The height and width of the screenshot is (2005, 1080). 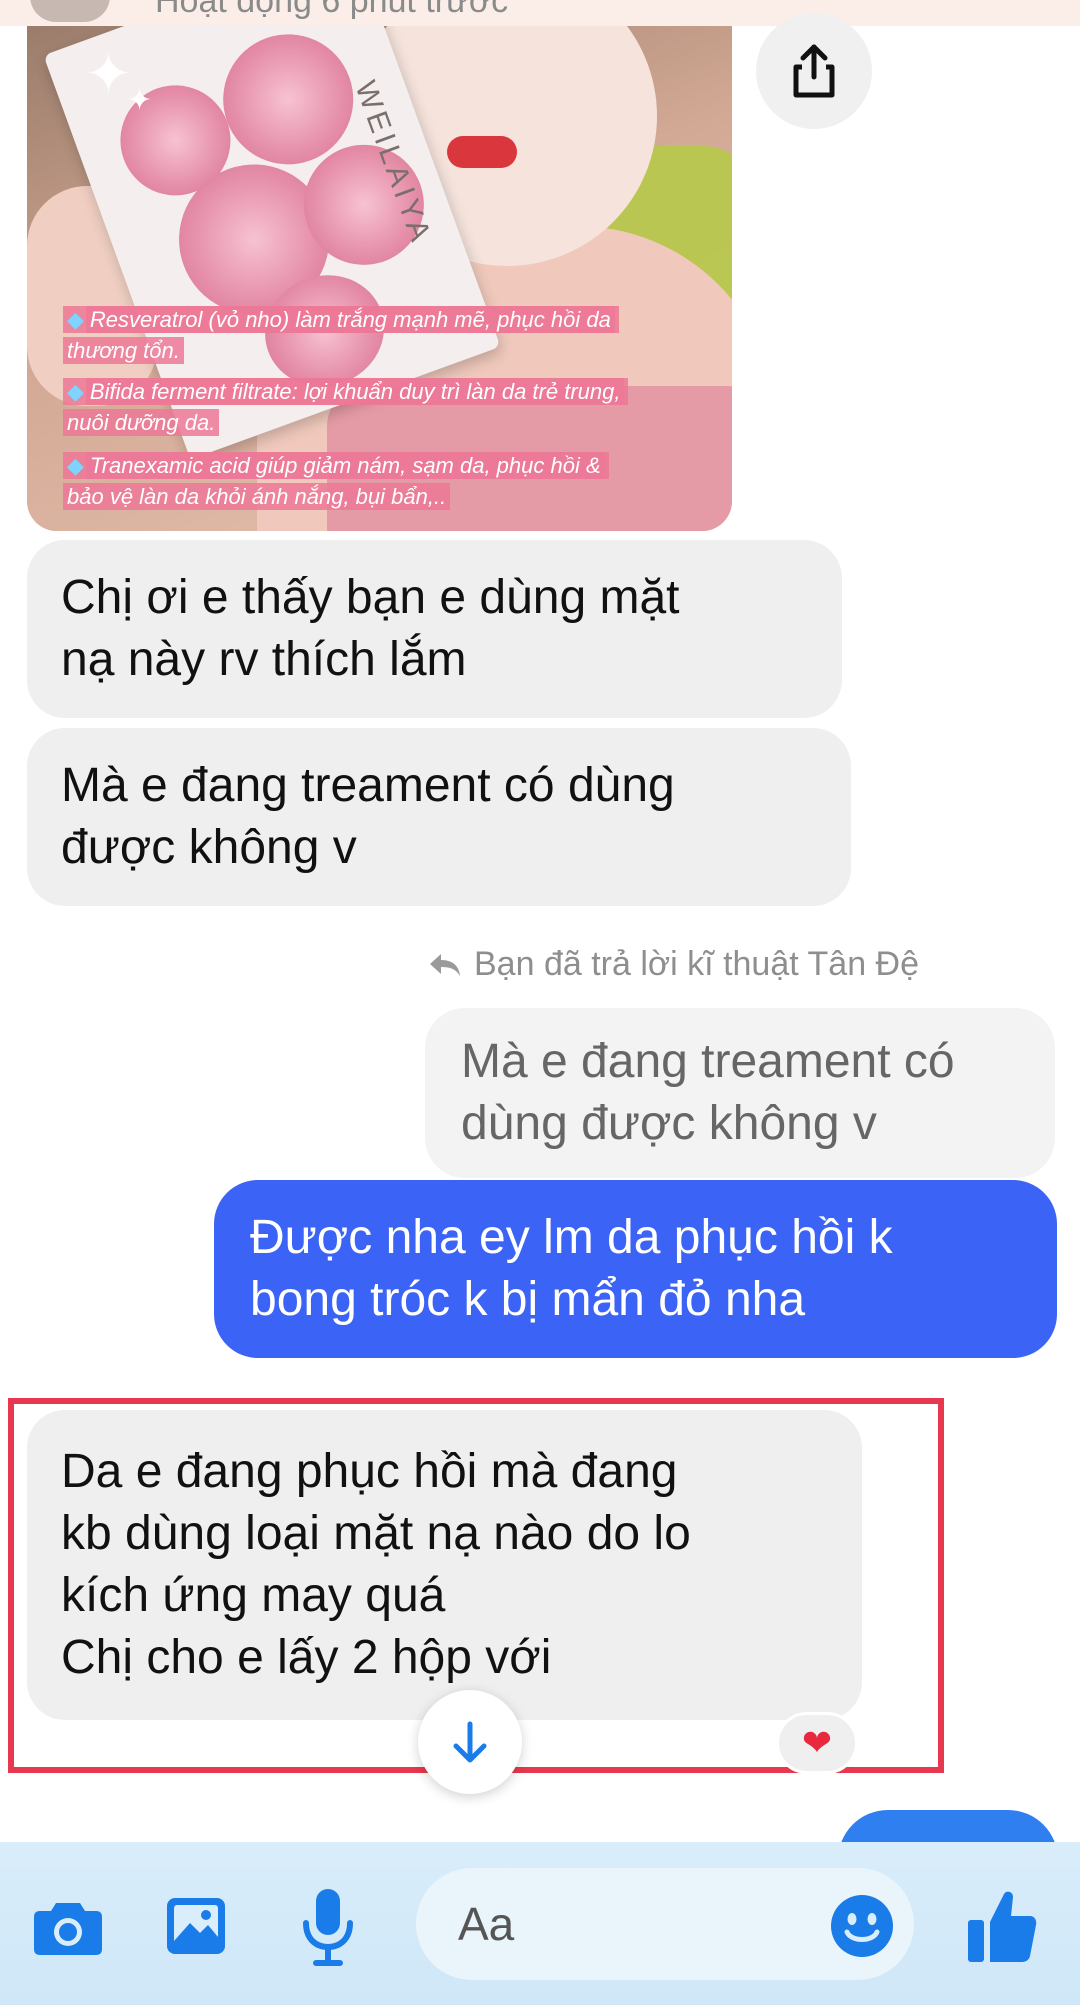 I want to click on gallery-button, so click(x=196, y=1926).